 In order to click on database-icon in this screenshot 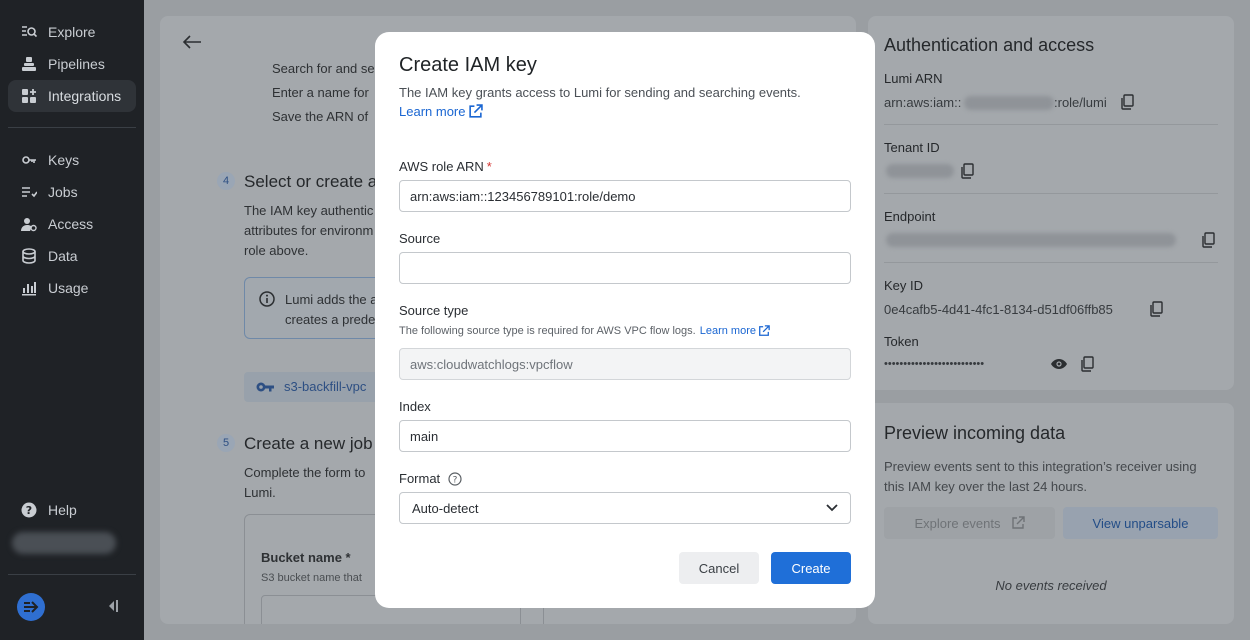, I will do `click(29, 256)`.